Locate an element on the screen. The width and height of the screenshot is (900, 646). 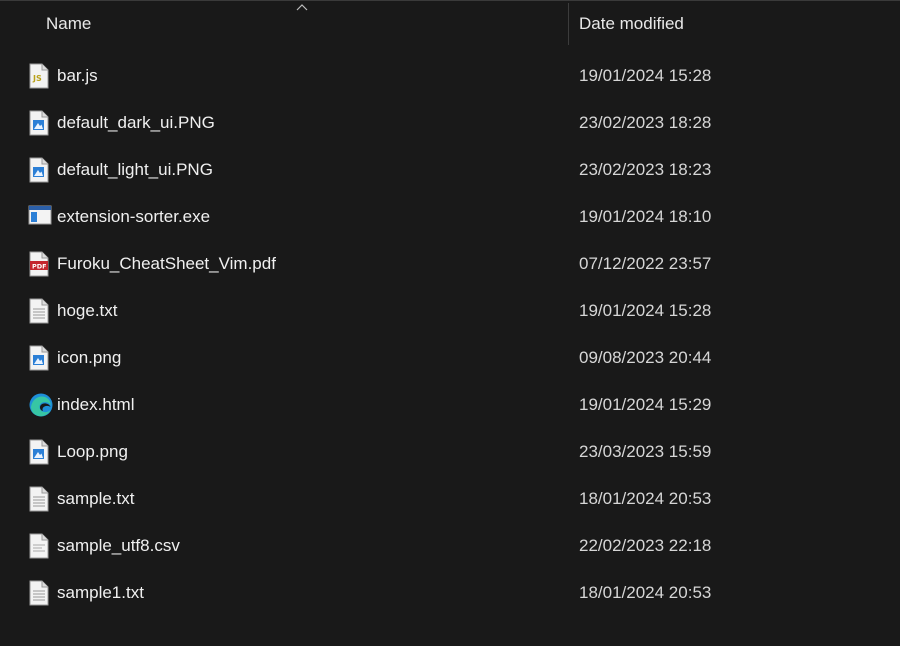
file-row: extension-sorter.exe 19/01/2024 18:10 is located at coordinates (450, 217).